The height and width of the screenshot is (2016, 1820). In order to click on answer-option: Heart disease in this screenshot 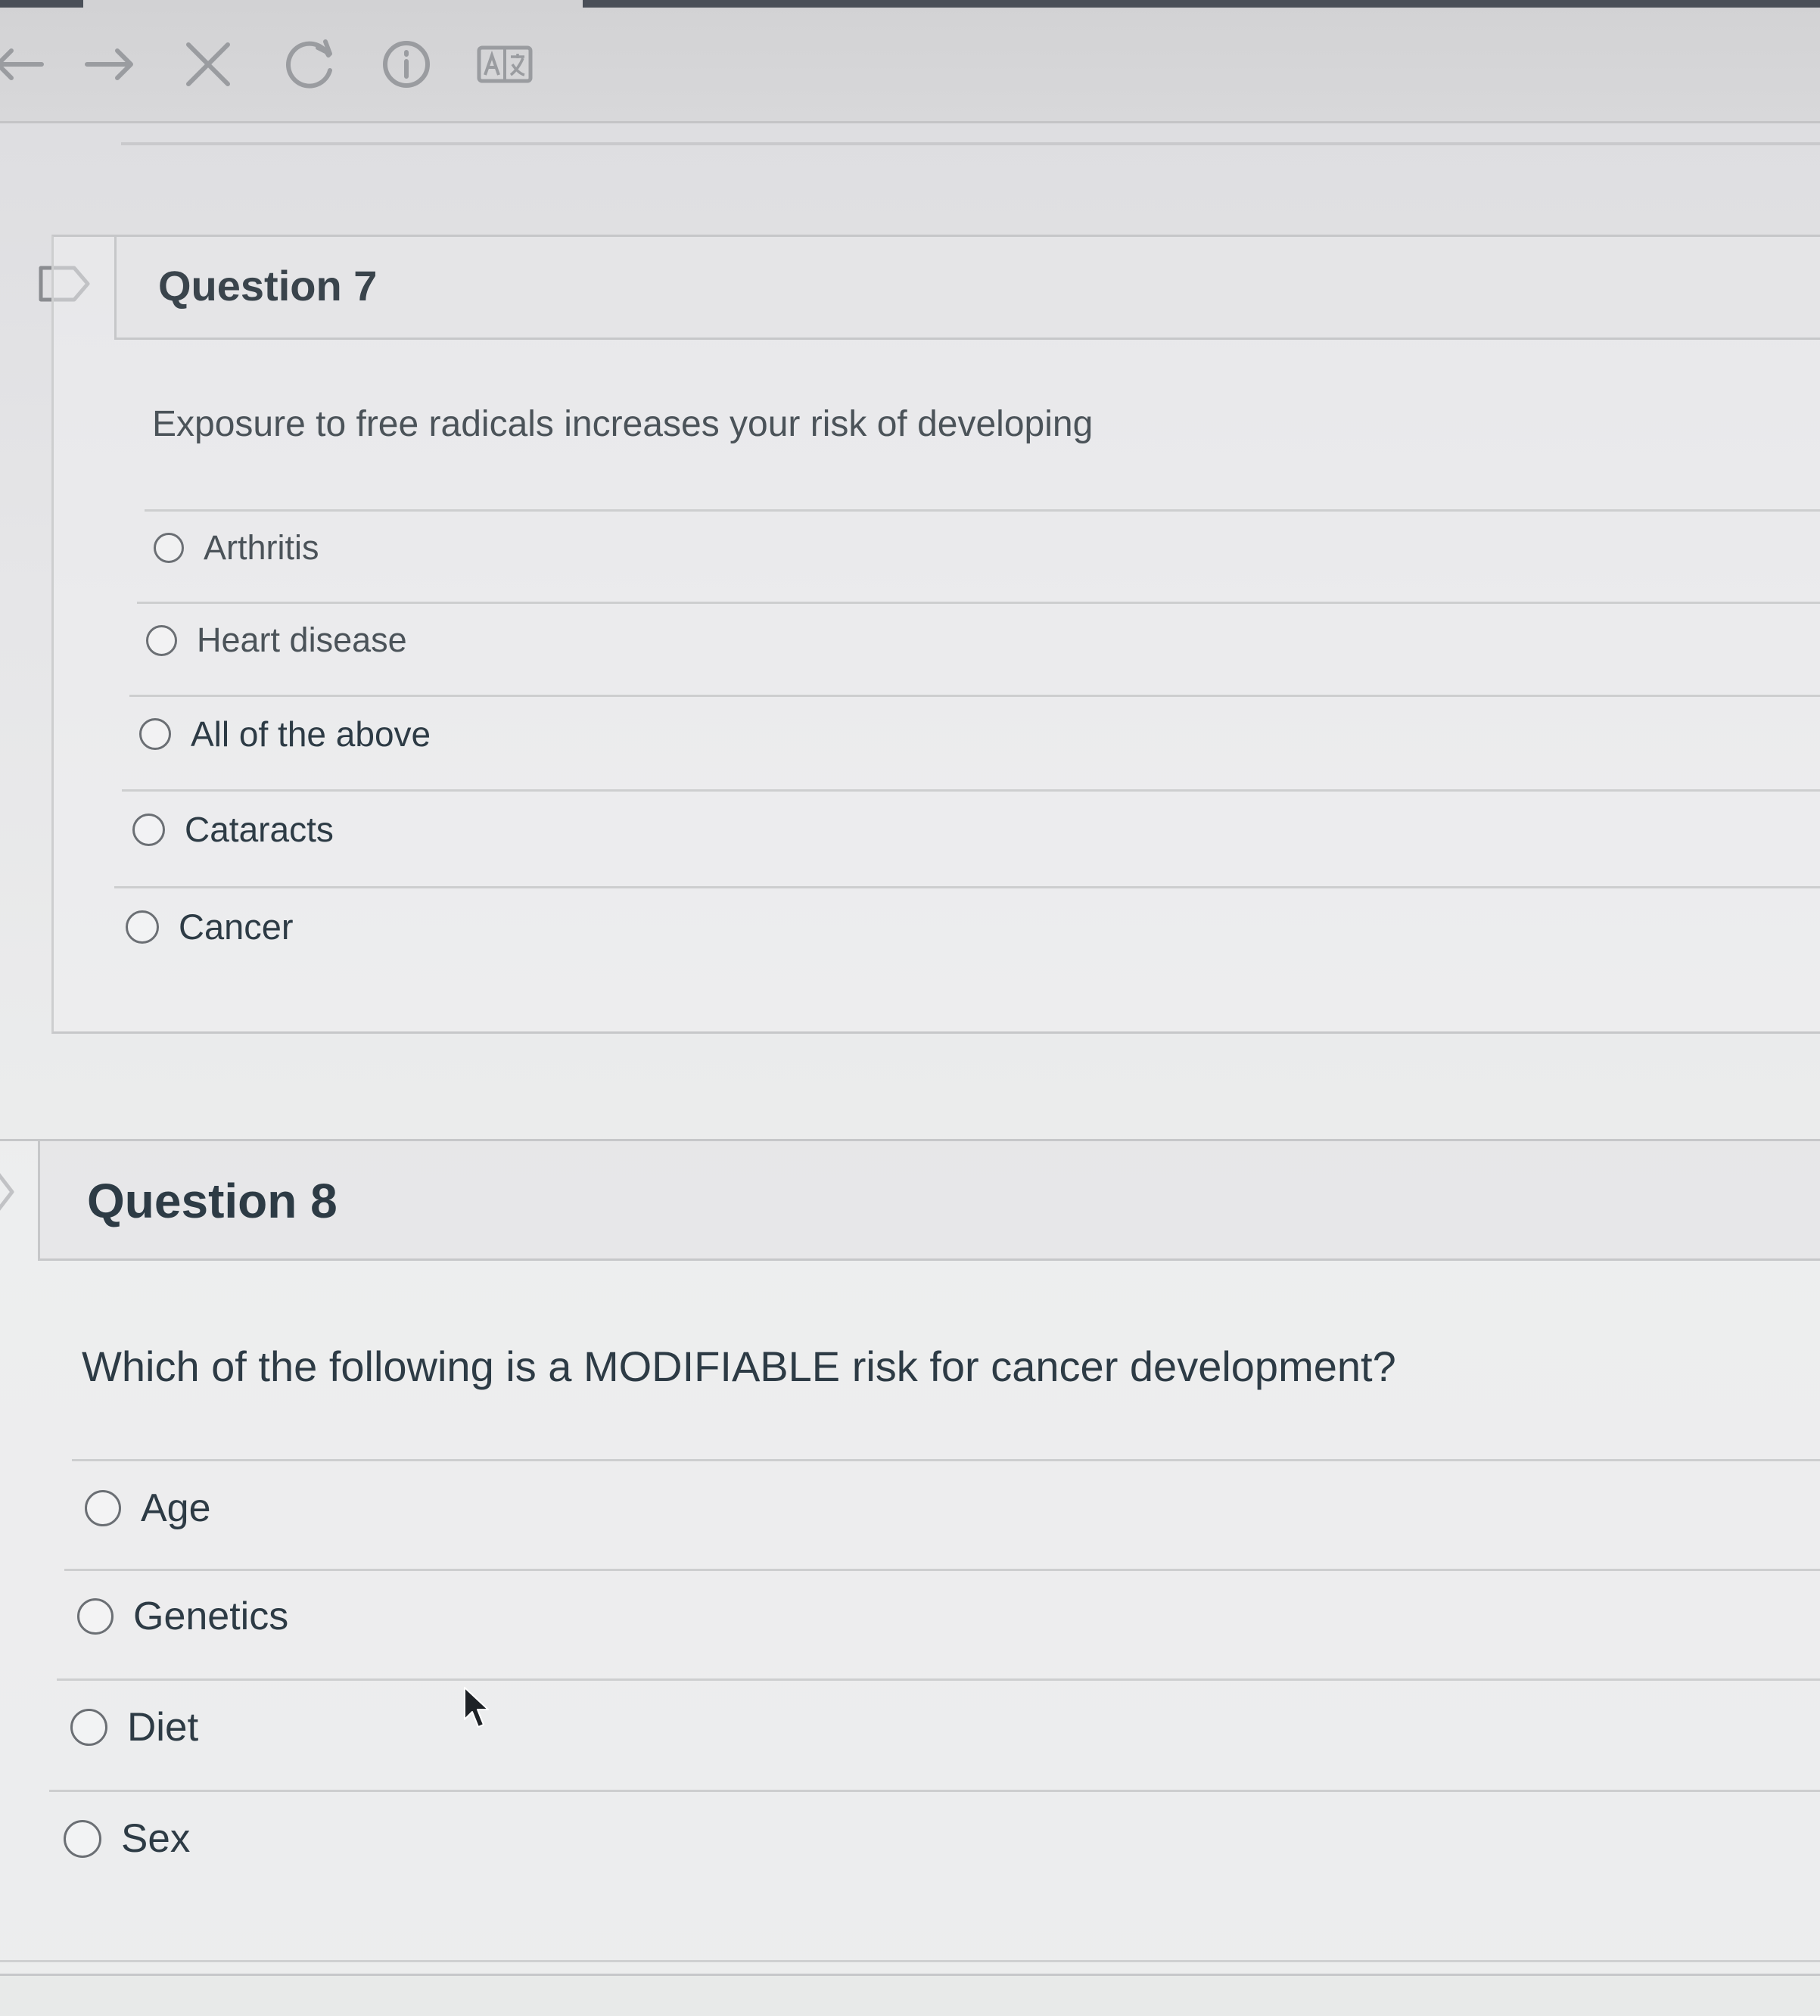, I will do `click(276, 640)`.